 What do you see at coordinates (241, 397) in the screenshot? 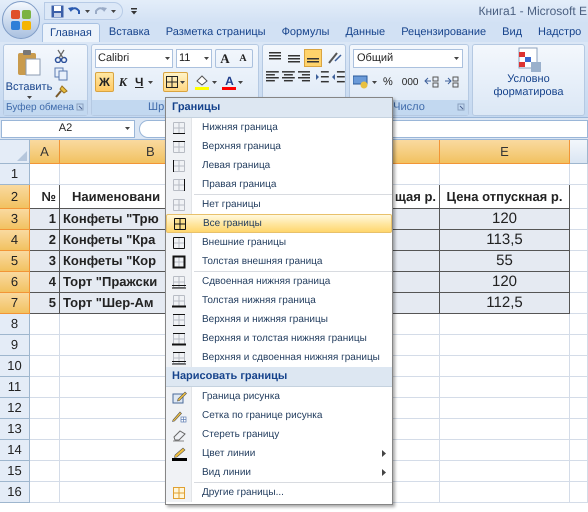
I see `menu-item-label: Граница рисунка` at bounding box center [241, 397].